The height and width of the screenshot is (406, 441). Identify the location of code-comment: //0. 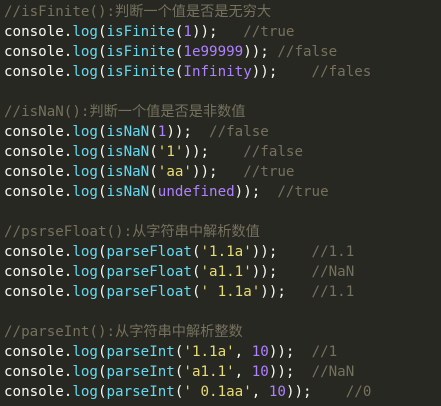
(358, 392).